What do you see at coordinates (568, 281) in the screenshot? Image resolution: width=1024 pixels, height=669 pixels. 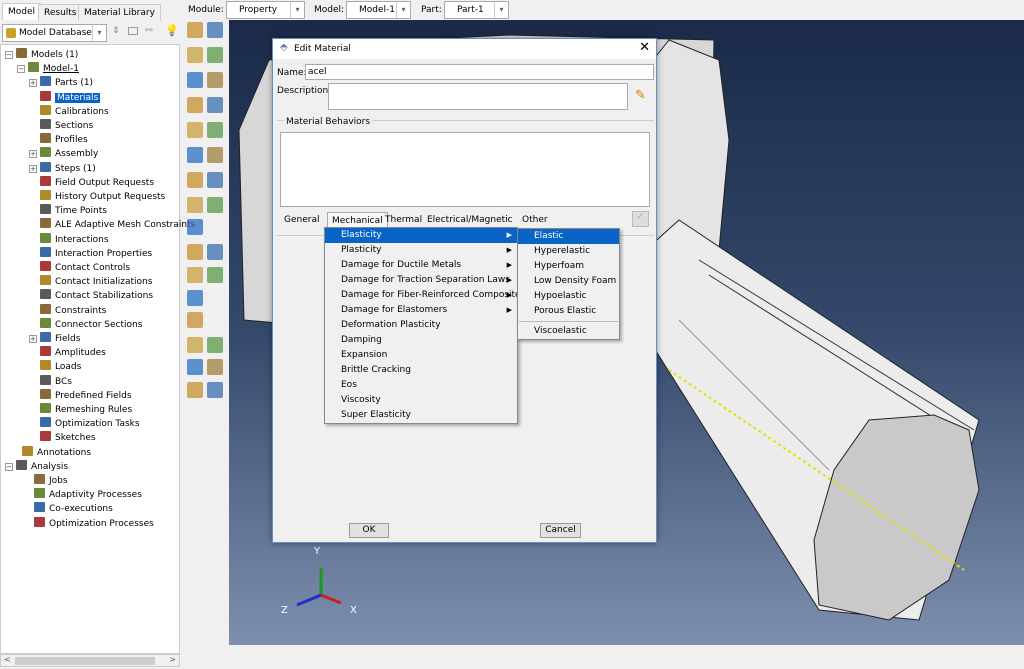 I see `menu-item-low-density-foam: Low Density Foam` at bounding box center [568, 281].